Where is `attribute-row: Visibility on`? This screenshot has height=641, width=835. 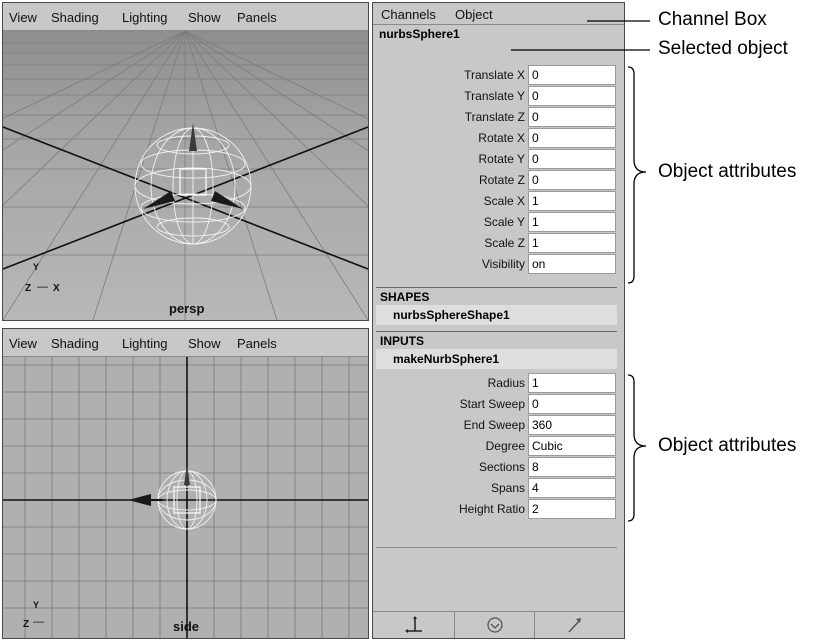
attribute-row: Visibility on is located at coordinates (496, 264).